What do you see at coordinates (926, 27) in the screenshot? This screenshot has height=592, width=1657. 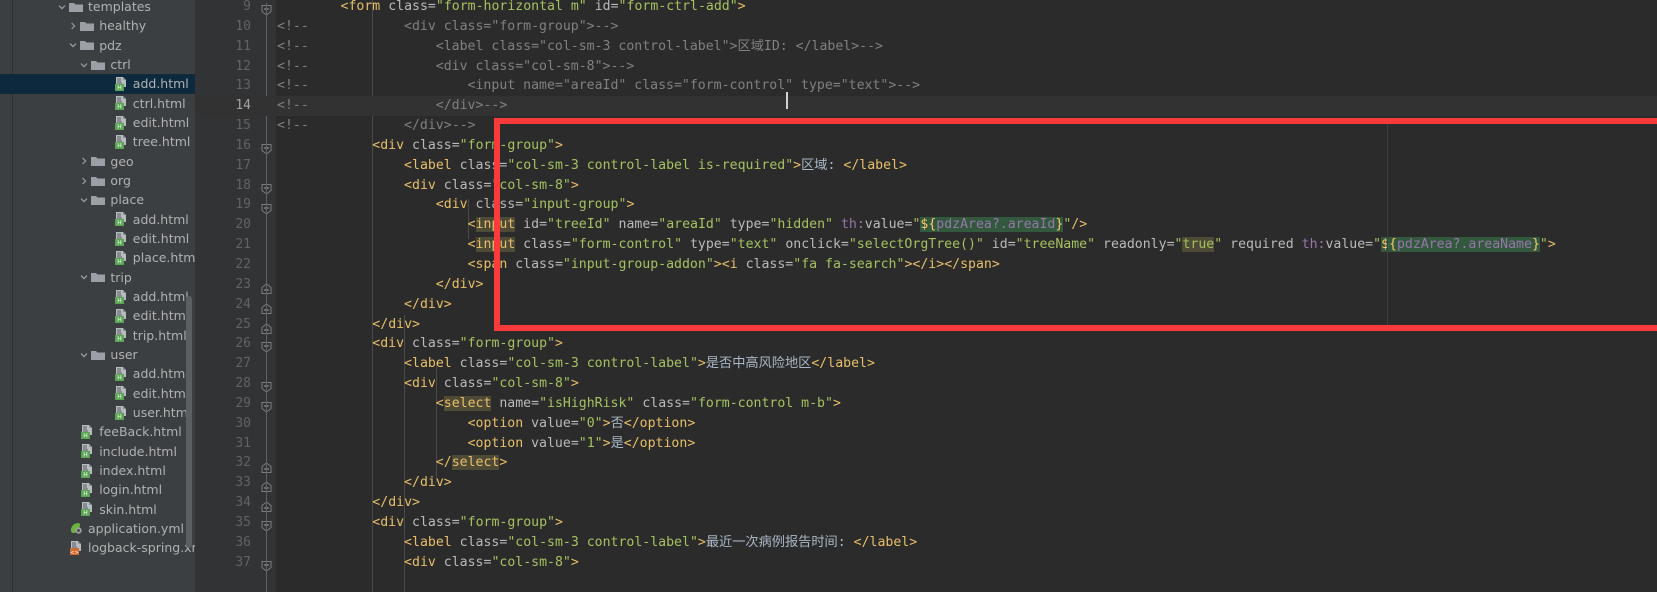 I see `code-line: 10 <!-- <div class="form-group">-->` at bounding box center [926, 27].